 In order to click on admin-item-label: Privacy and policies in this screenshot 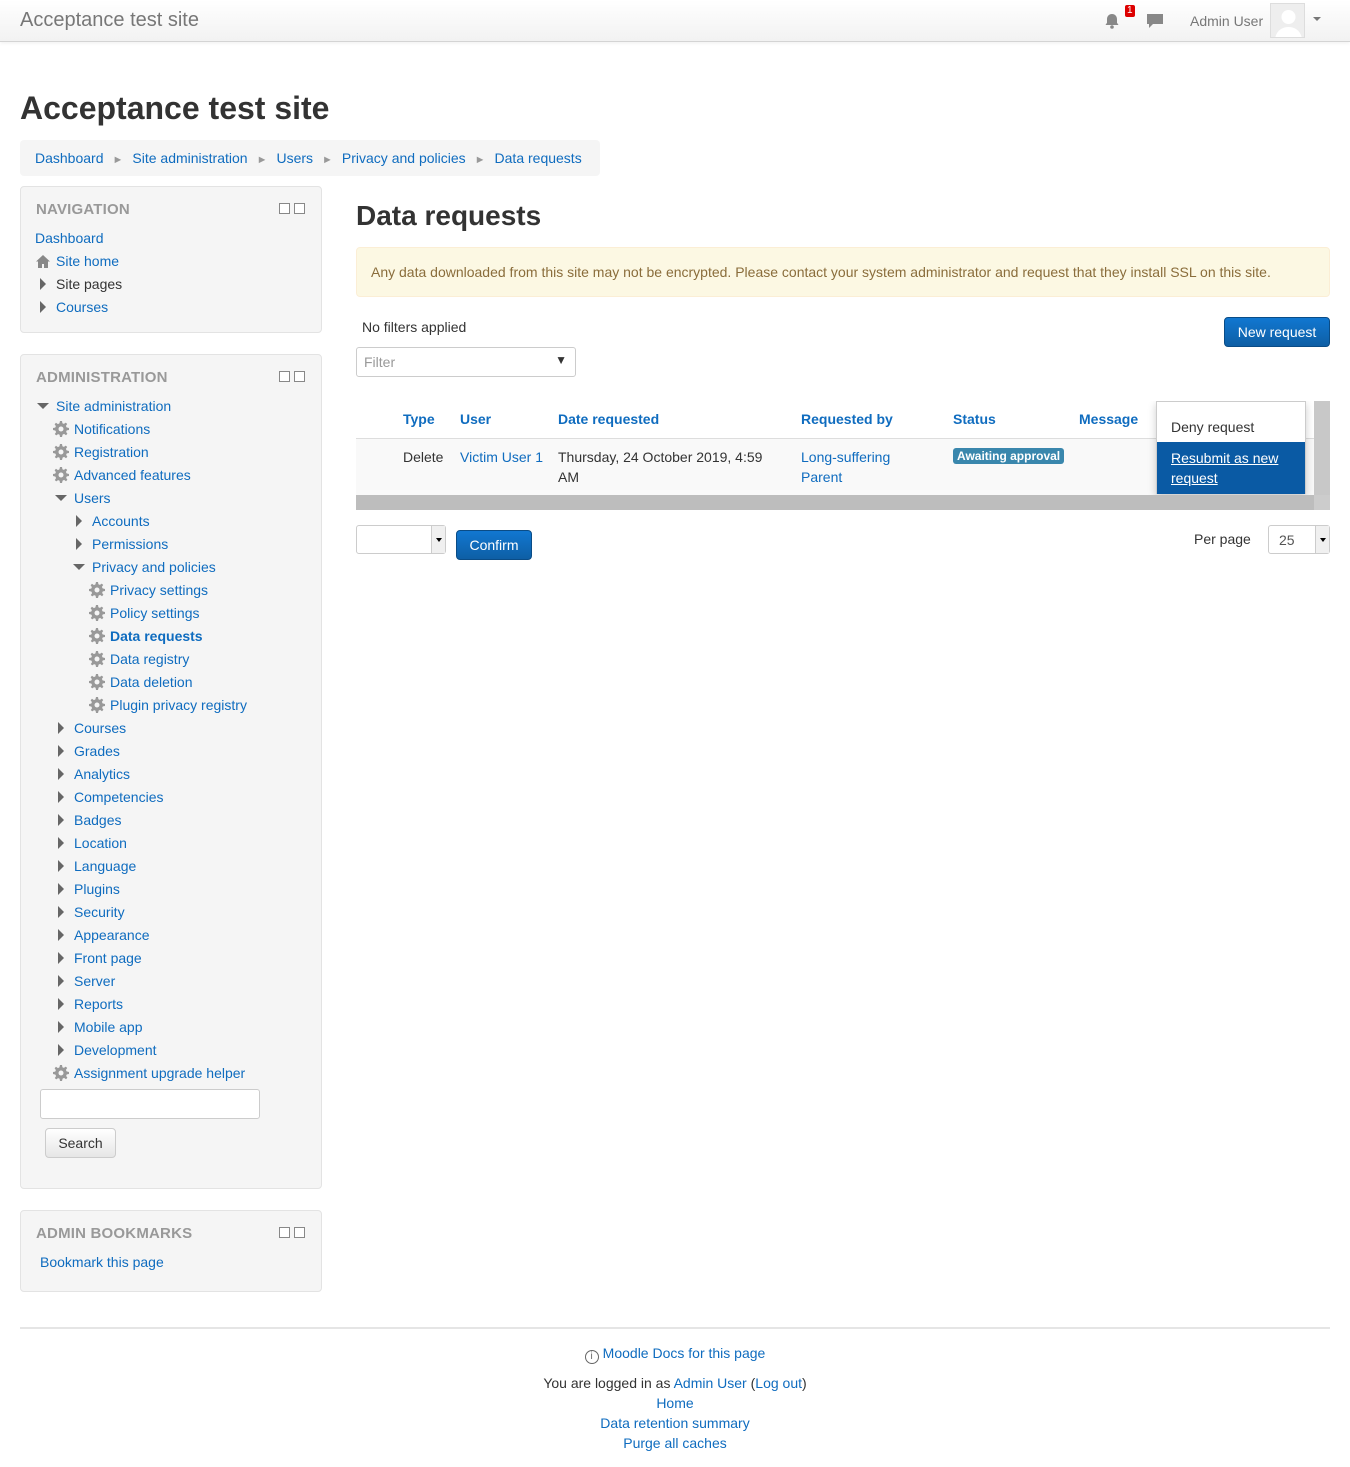, I will do `click(154, 567)`.